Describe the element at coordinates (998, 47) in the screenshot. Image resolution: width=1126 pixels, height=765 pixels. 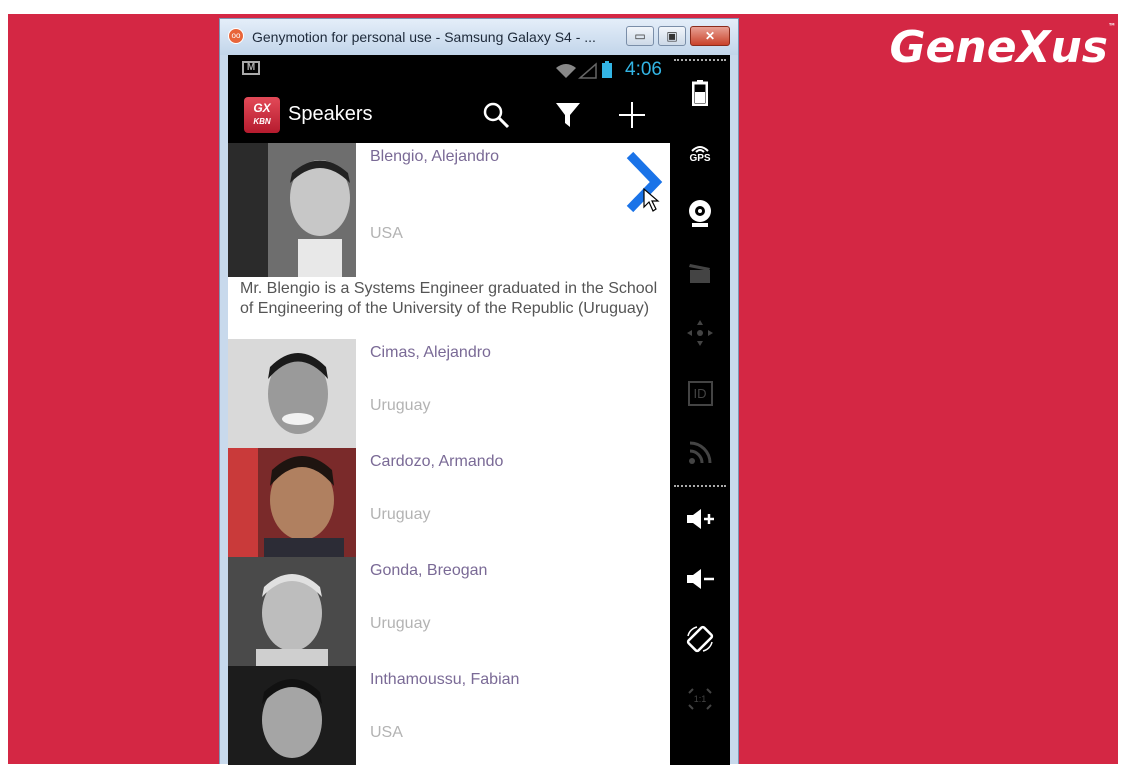
I see `brand-name: GeneXus` at that location.